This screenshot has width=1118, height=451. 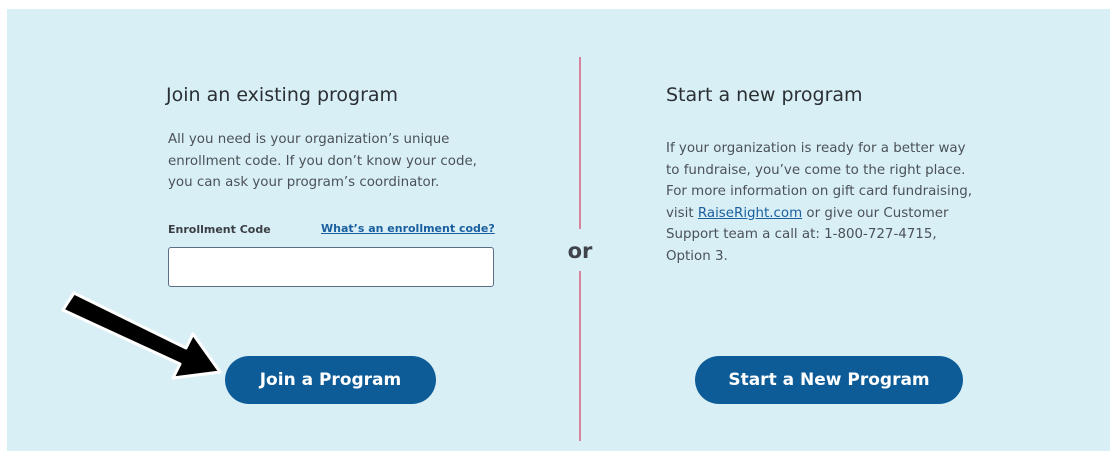 What do you see at coordinates (331, 267) in the screenshot?
I see `enrollment-code-input` at bounding box center [331, 267].